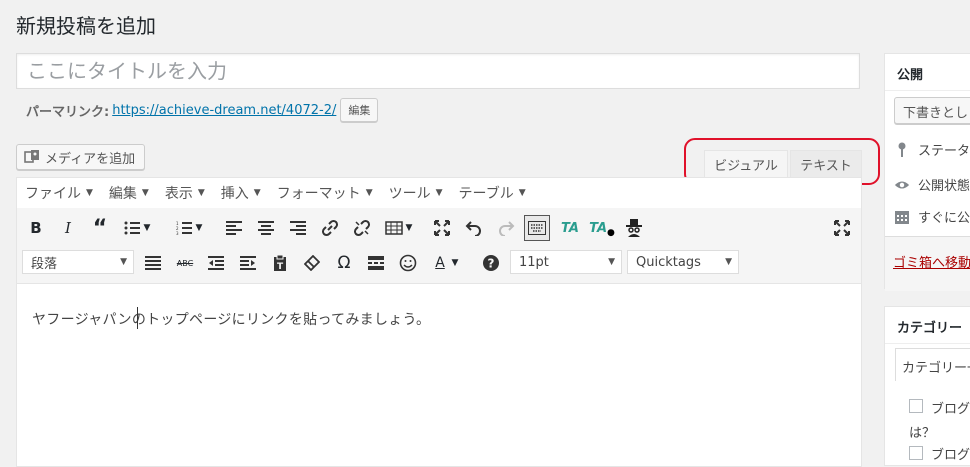  I want to click on category-box-title: カテゴリー, so click(930, 328).